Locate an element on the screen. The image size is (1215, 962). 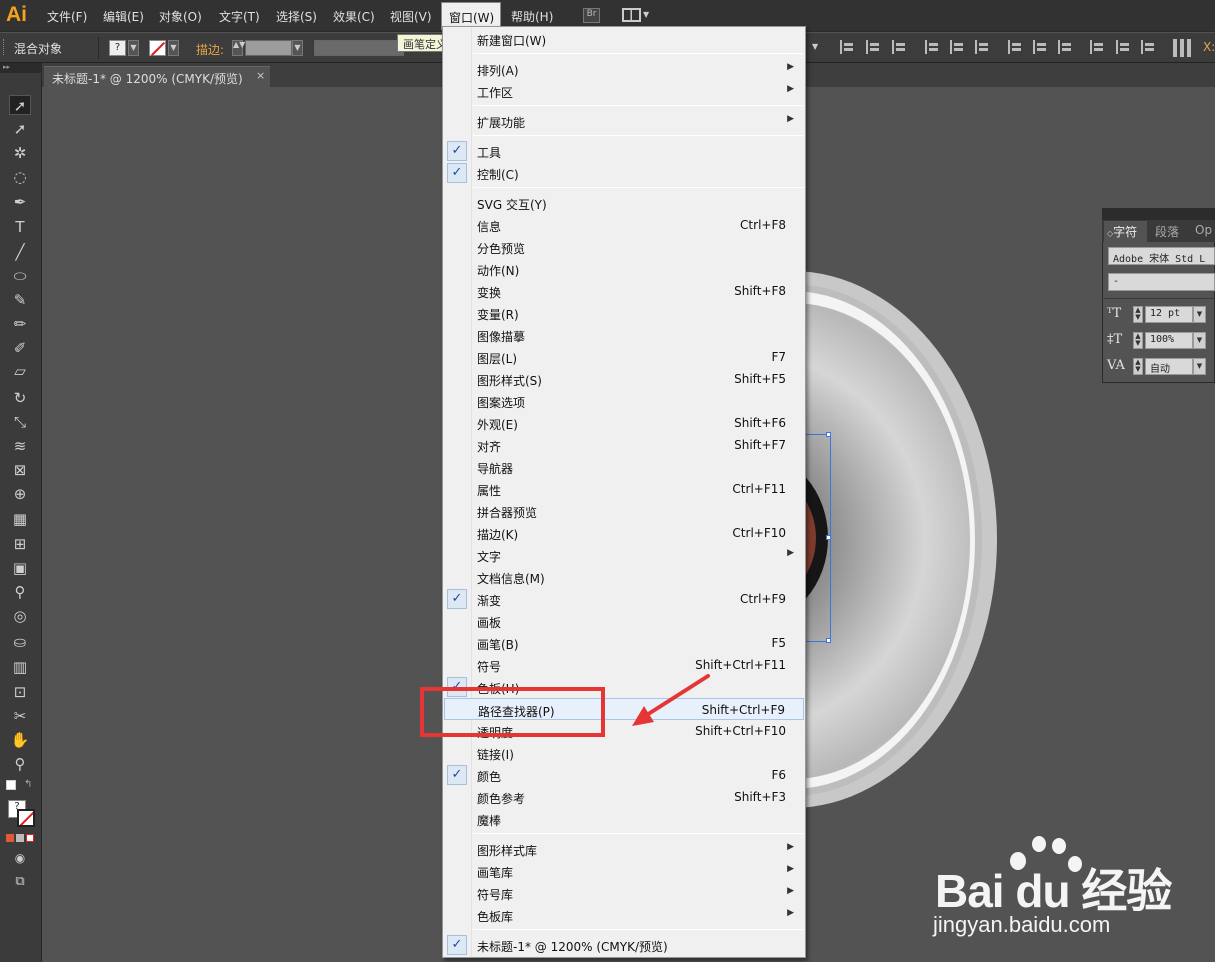
swap-colors-icon: ↰ is located at coordinates (28, 784).